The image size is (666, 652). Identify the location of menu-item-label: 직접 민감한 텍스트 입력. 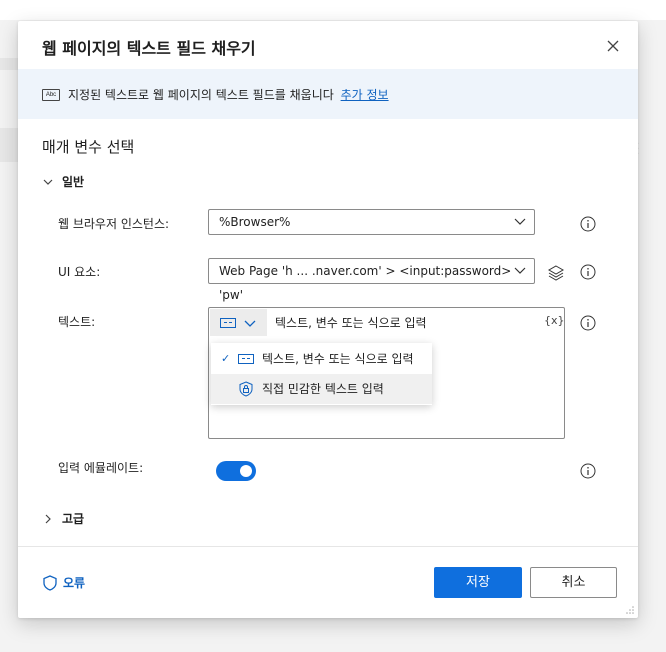
(323, 389).